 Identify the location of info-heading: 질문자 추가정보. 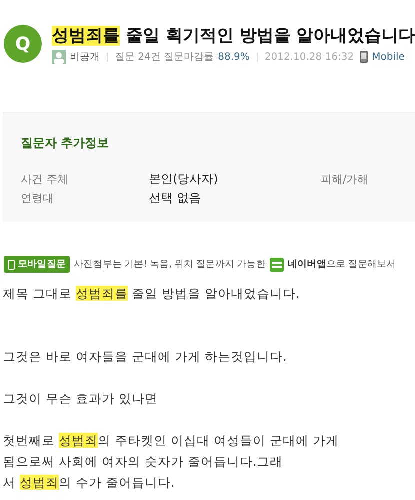
(65, 143).